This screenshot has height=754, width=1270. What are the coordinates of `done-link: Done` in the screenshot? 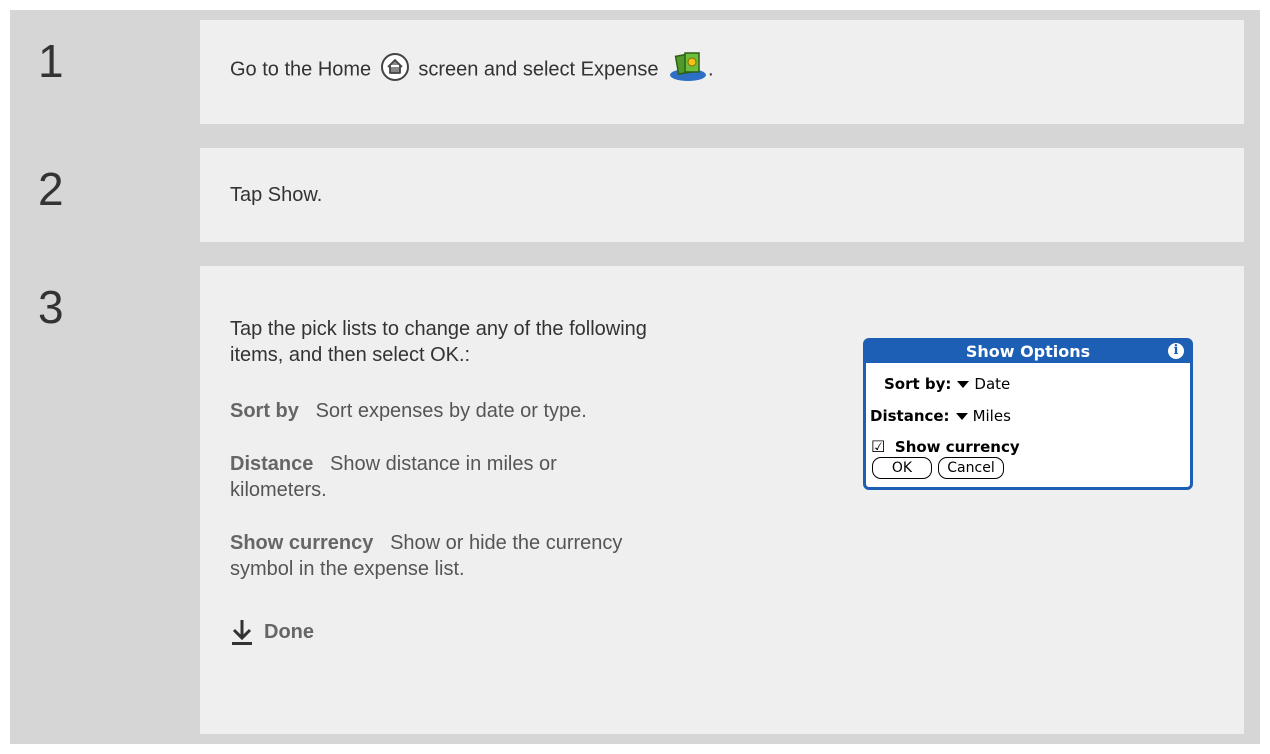 It's located at (272, 632).